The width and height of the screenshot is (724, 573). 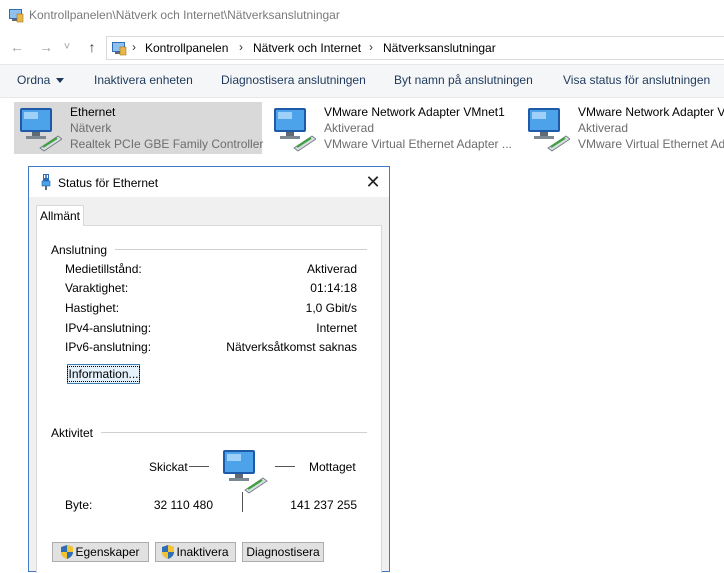 What do you see at coordinates (108, 183) in the screenshot?
I see `dialog-title: Status för Ethernet` at bounding box center [108, 183].